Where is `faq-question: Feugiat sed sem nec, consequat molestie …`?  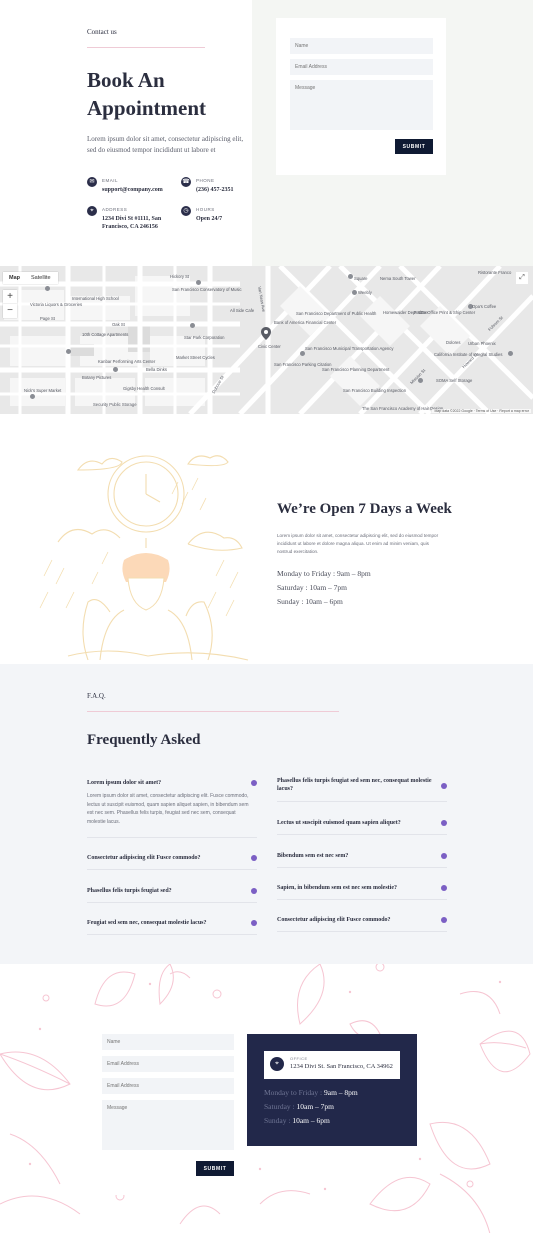
faq-question: Feugiat sed sem nec, consequat molestie … is located at coordinates (167, 923).